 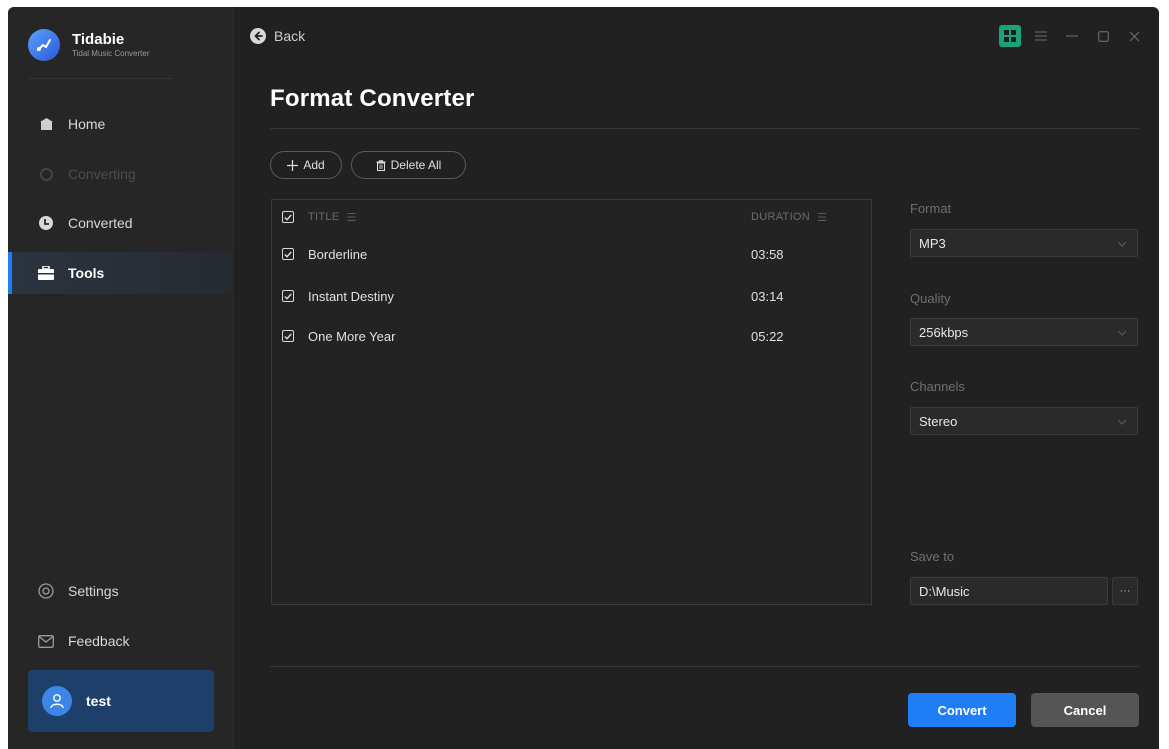 What do you see at coordinates (258, 36) in the screenshot?
I see `back-arrow-icon` at bounding box center [258, 36].